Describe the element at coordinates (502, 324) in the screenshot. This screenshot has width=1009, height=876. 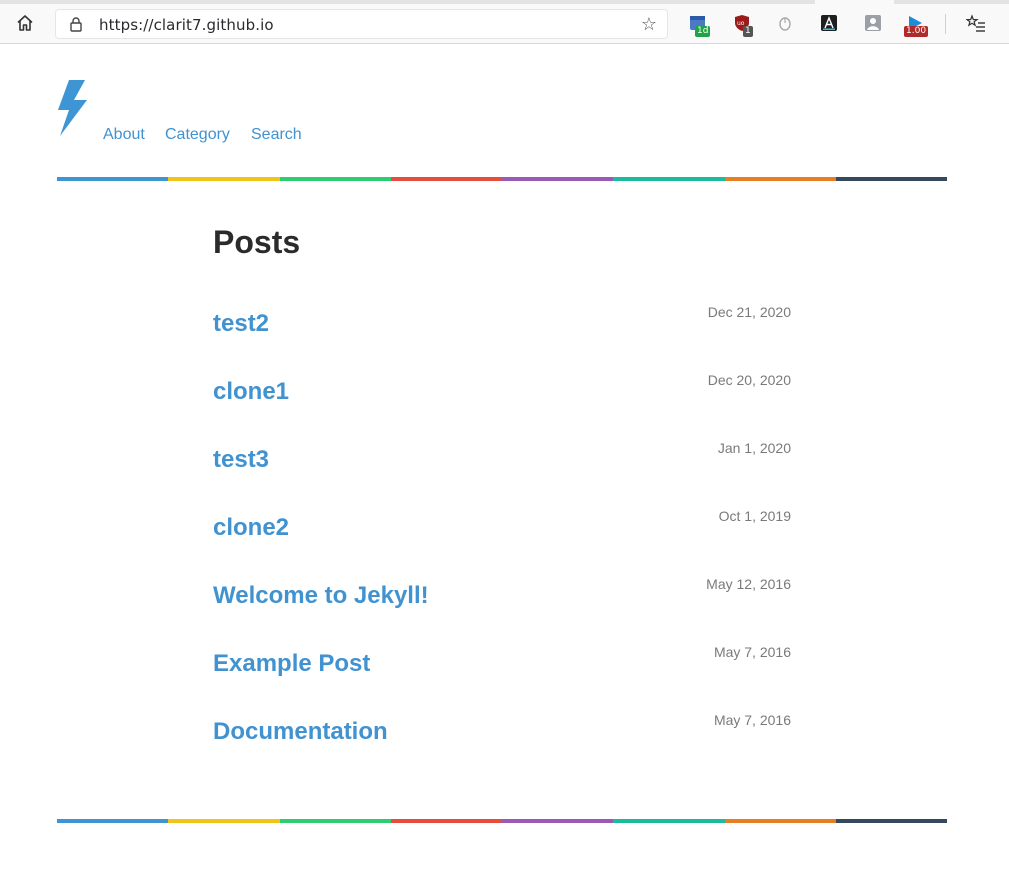
I see `post-item: test2 Dec 21, 2020` at that location.